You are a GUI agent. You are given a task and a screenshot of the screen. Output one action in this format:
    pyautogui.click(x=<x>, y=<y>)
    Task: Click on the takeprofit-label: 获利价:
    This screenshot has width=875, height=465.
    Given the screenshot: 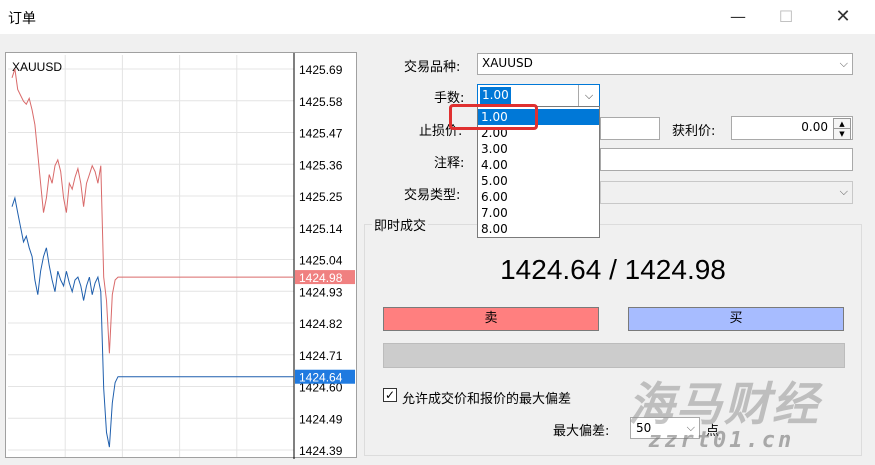 What is the action you would take?
    pyautogui.click(x=694, y=131)
    